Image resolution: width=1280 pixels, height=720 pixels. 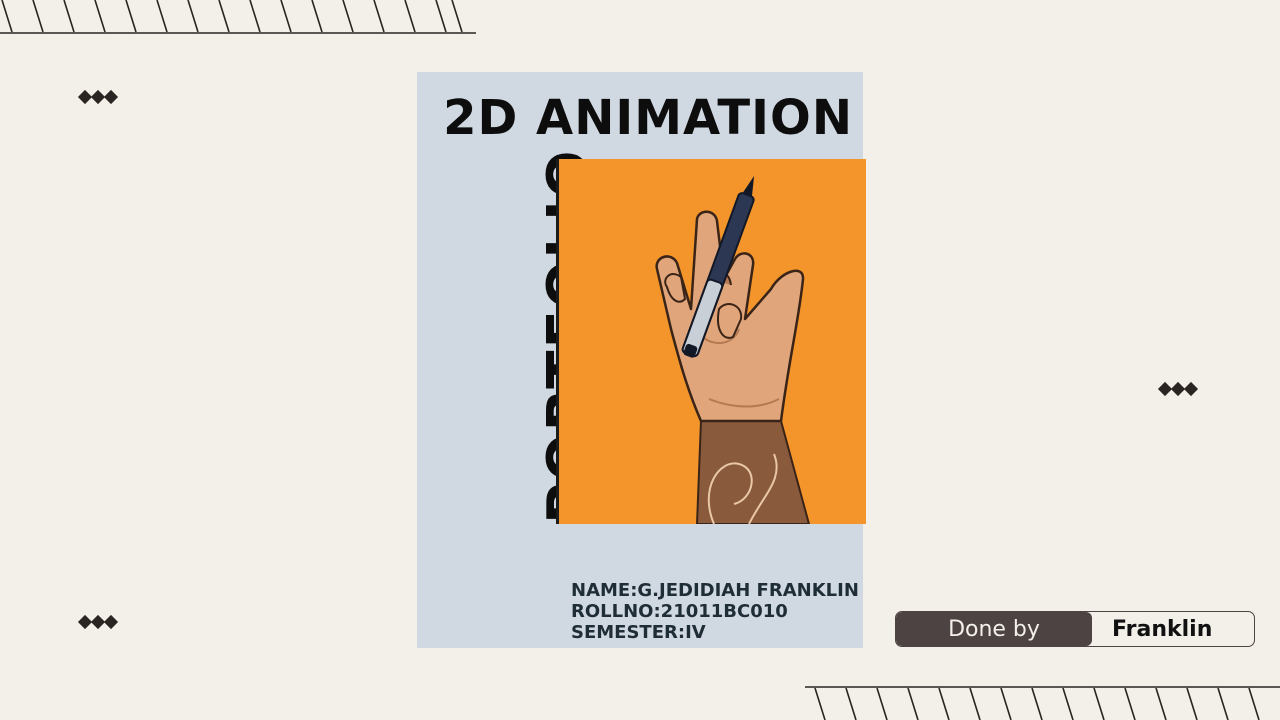 What do you see at coordinates (638, 632) in the screenshot?
I see `student-semester: SEMESTER:IV` at bounding box center [638, 632].